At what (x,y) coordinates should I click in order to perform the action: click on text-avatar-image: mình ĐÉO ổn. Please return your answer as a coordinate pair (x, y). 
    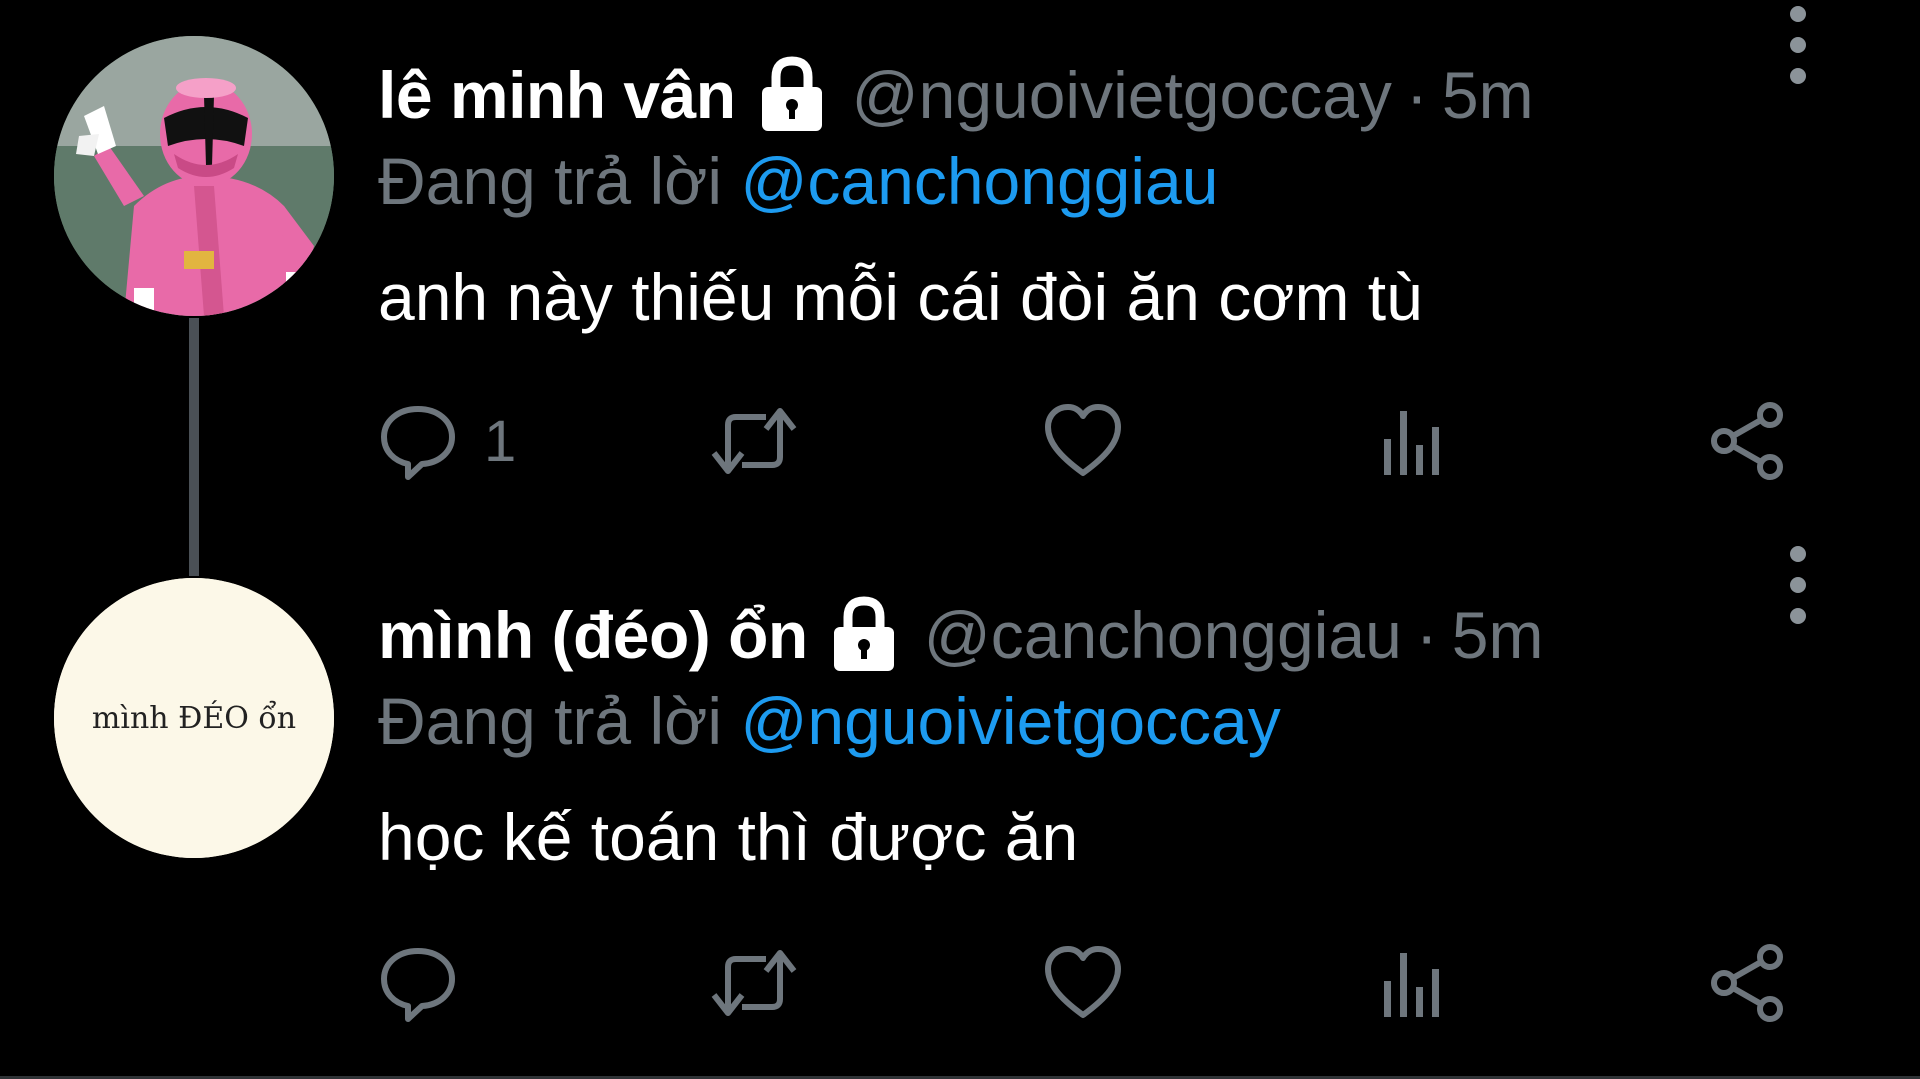
    Looking at the image, I should click on (194, 718).